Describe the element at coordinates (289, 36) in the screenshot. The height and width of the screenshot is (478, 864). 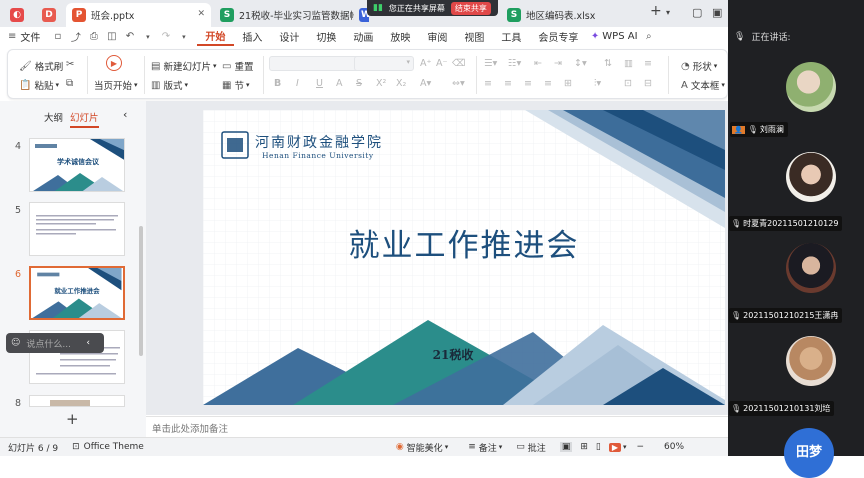
I see `menu-design: 设计` at that location.